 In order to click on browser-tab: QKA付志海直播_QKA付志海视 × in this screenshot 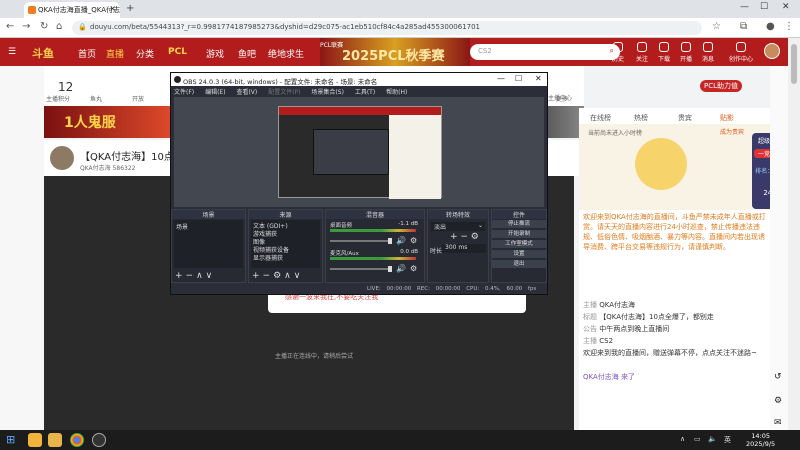, I will do `click(72, 10)`.